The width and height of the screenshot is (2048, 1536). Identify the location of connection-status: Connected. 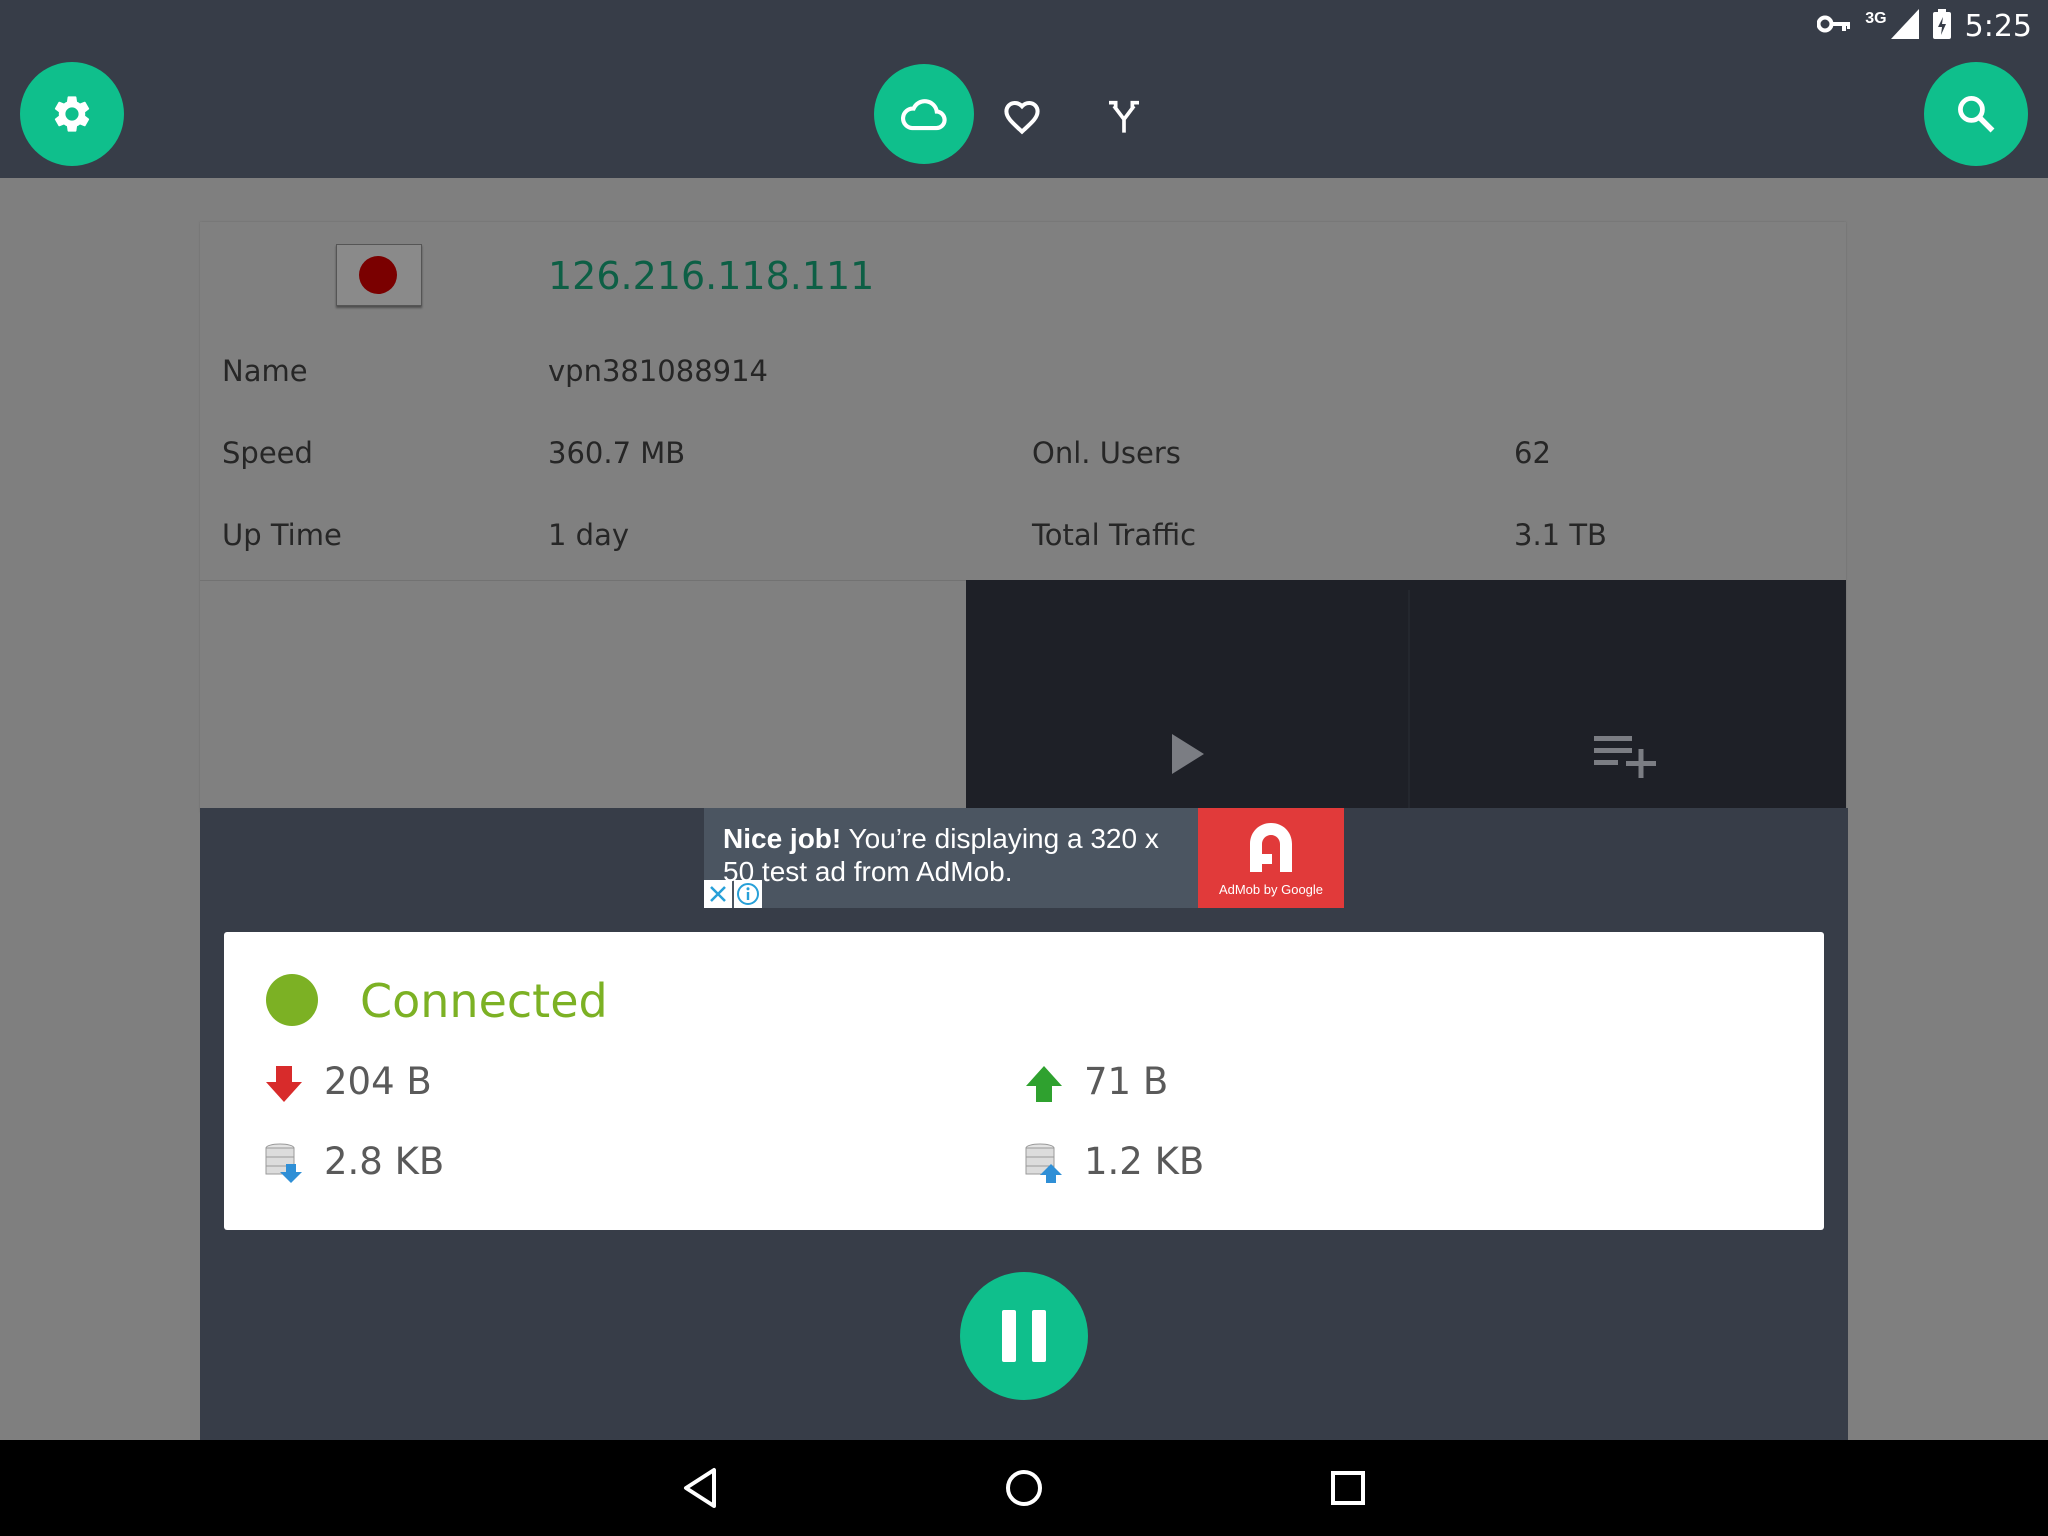
(484, 1001).